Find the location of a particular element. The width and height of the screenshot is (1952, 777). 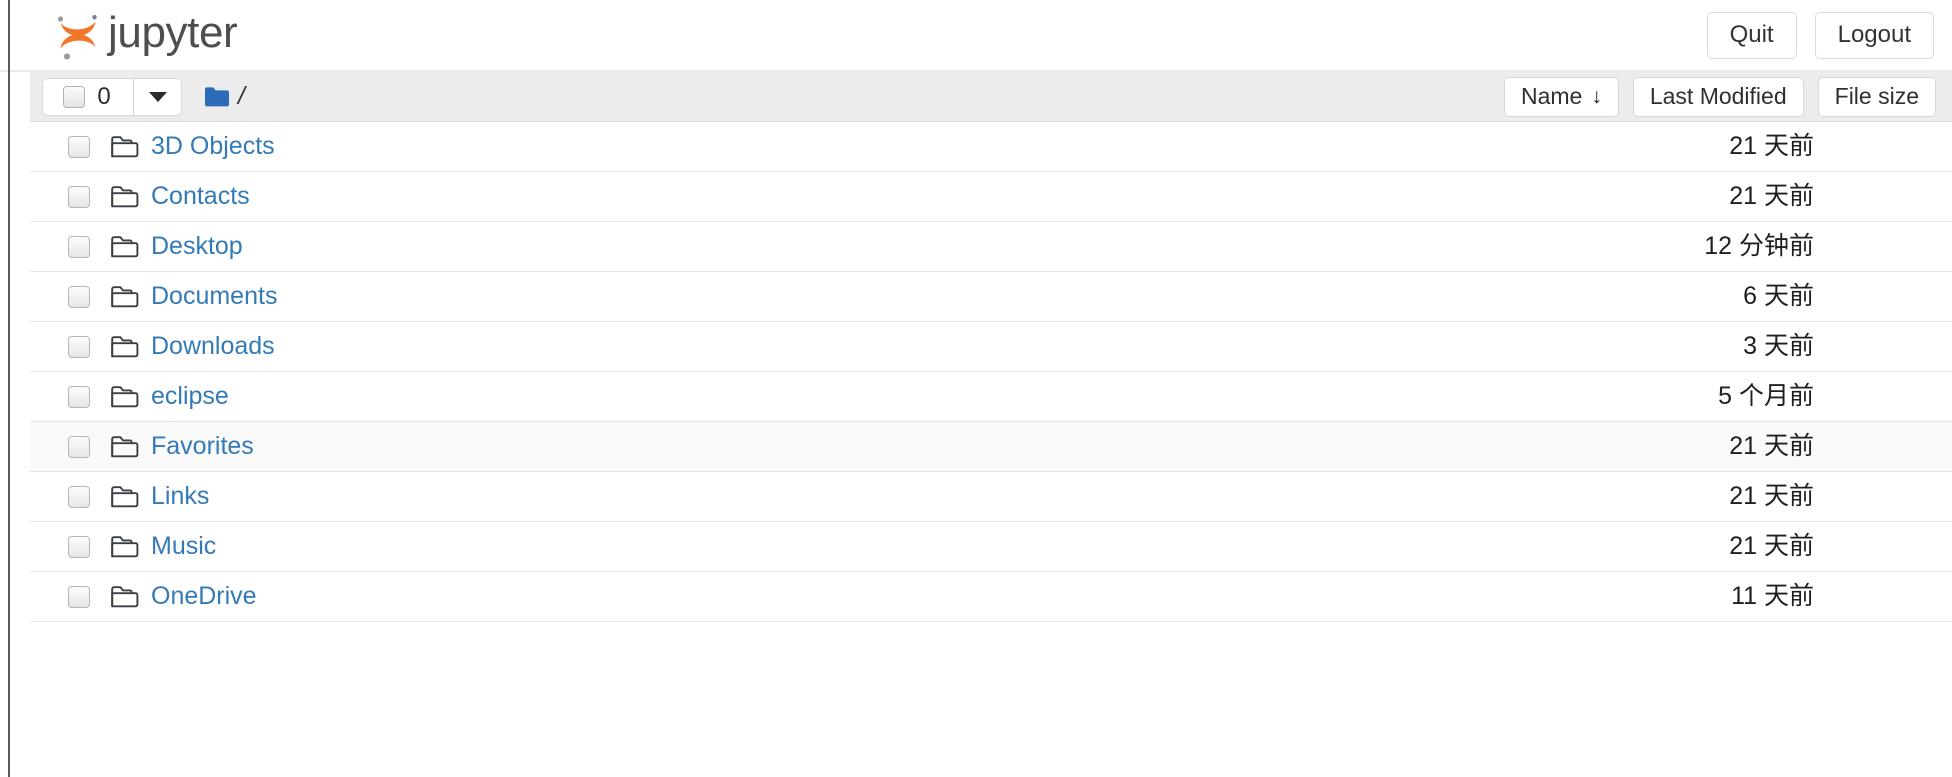

logout-button: Logout is located at coordinates (1874, 35).